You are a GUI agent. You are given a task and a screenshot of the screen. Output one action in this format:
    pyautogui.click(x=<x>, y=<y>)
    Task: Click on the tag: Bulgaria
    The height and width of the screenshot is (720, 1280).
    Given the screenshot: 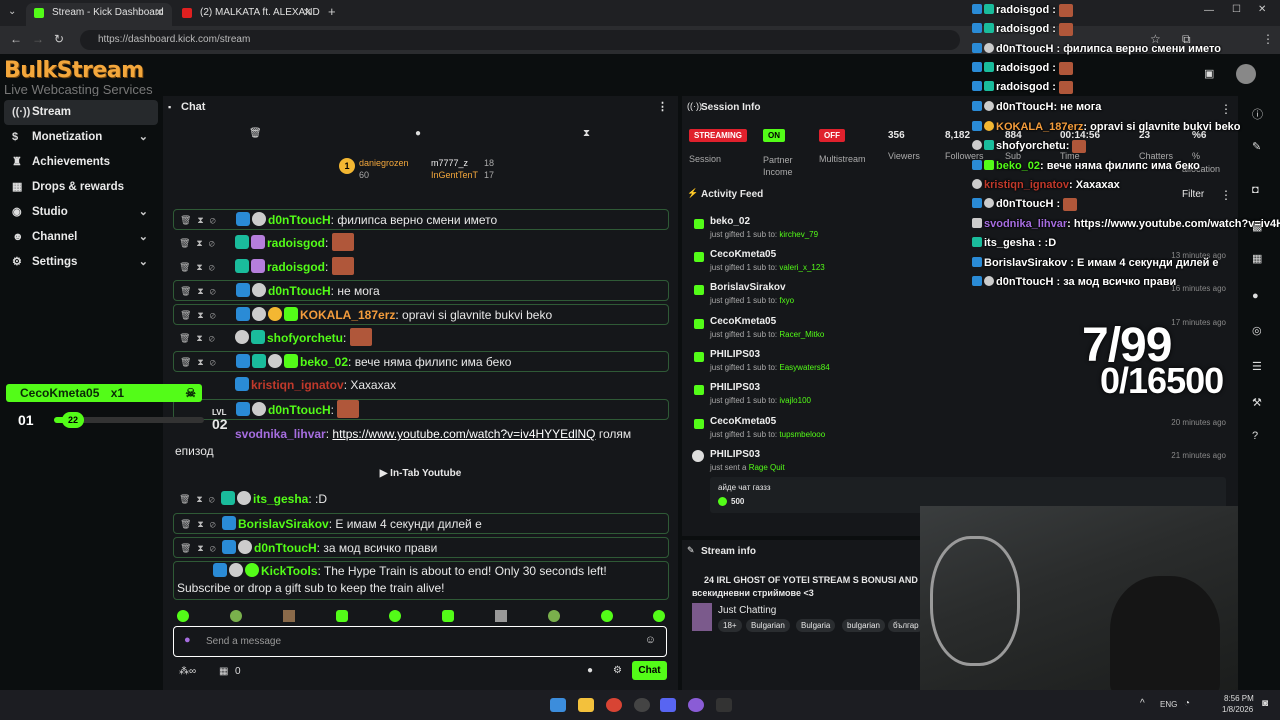 What is the action you would take?
    pyautogui.click(x=816, y=625)
    